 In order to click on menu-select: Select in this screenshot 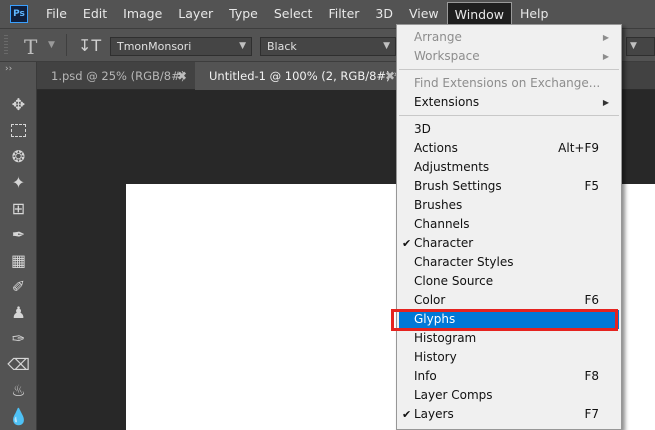, I will do `click(293, 14)`.